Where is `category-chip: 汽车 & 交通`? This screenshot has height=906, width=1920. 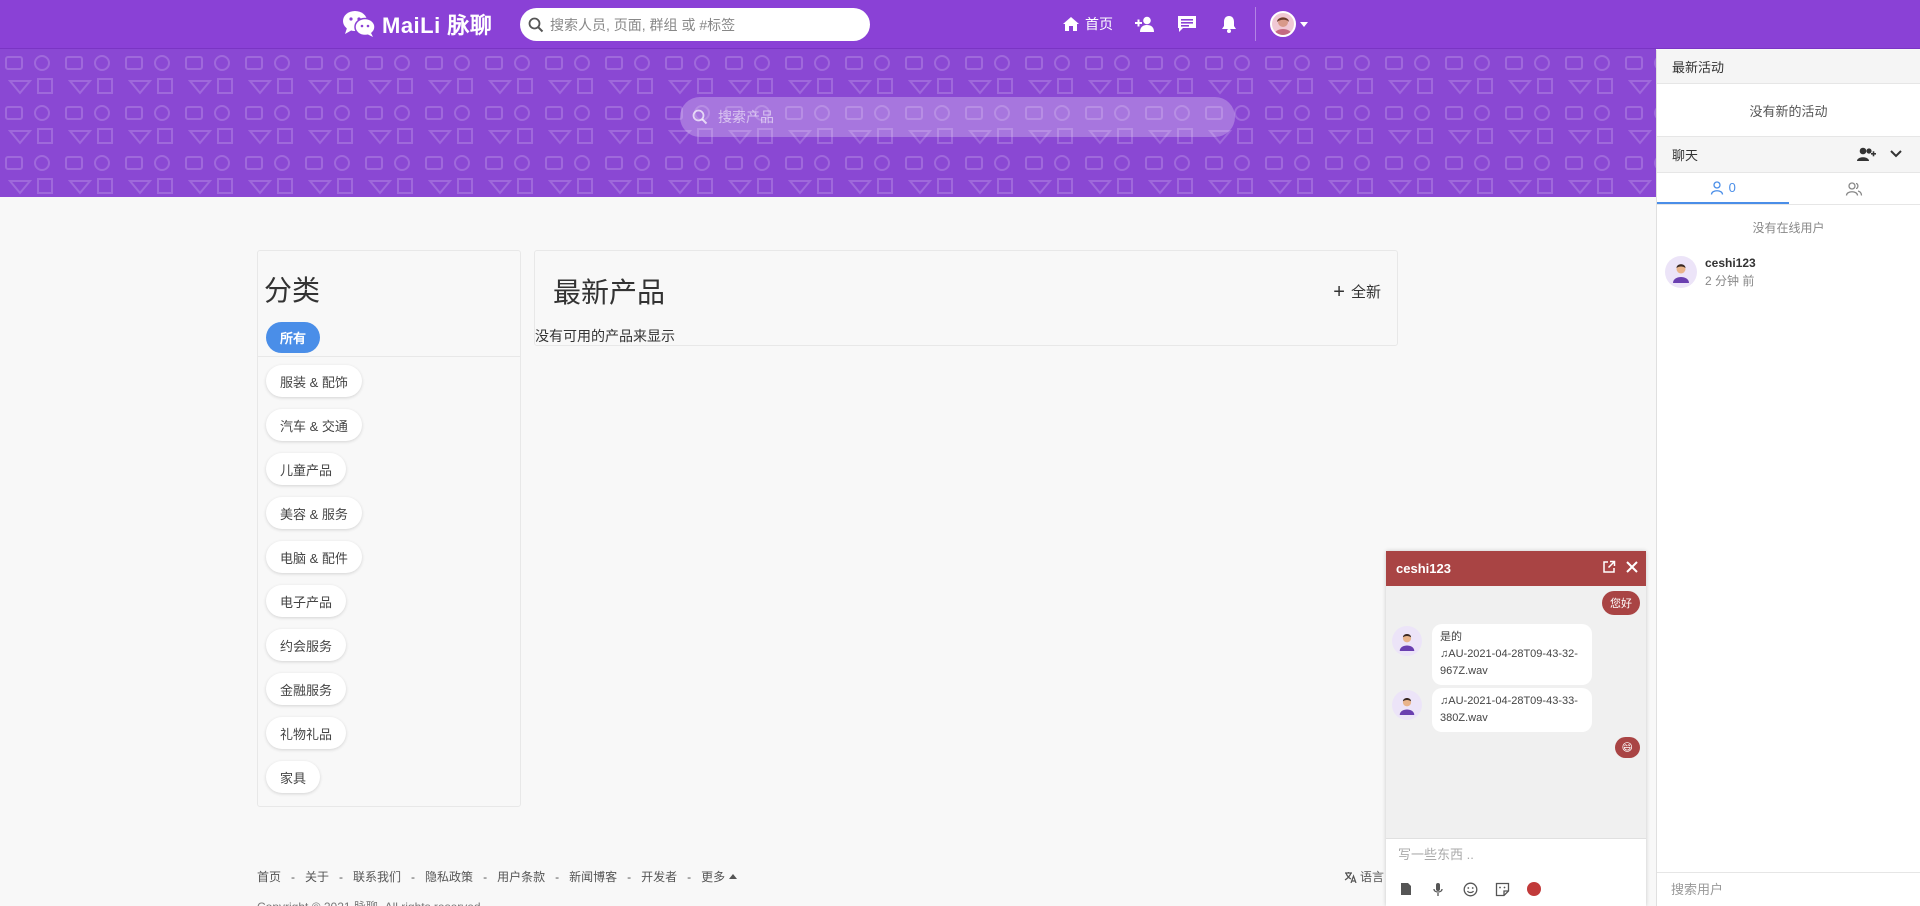 category-chip: 汽车 & 交通 is located at coordinates (314, 425).